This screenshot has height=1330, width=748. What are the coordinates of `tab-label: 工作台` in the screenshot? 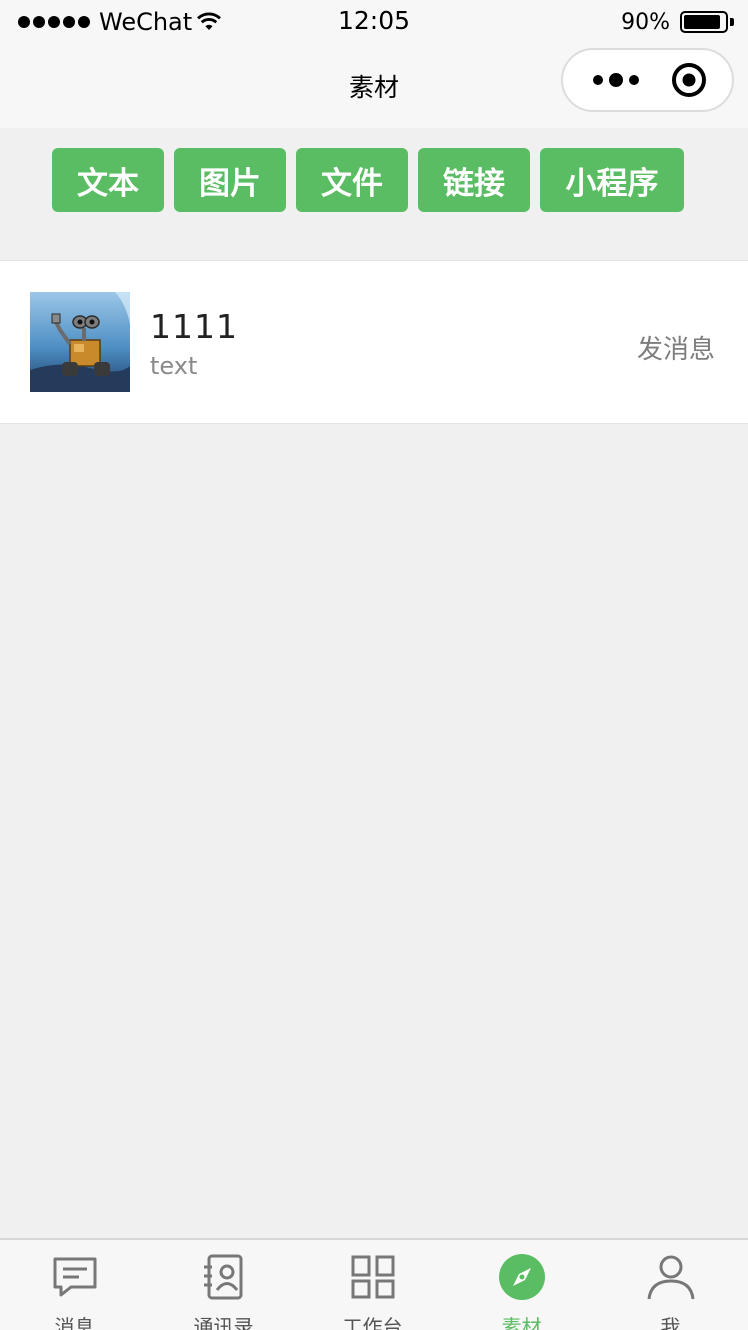 It's located at (372, 1322).